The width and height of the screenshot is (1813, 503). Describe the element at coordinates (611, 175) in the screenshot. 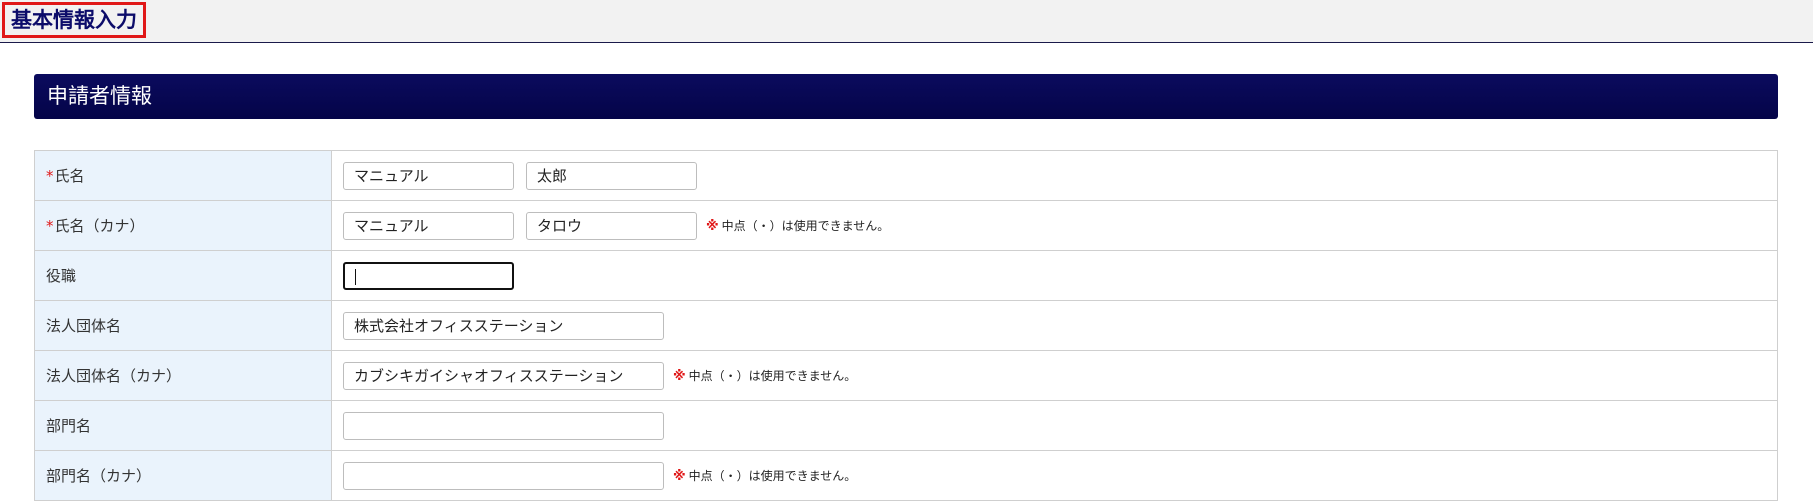

I see `first-name-input: 太郎` at that location.